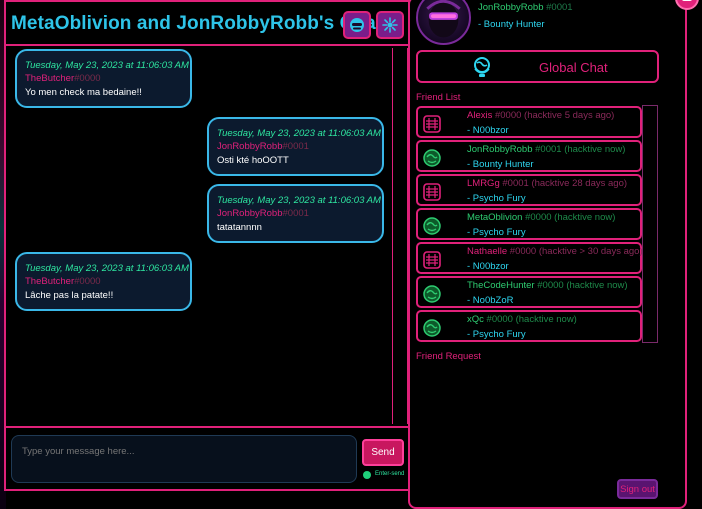  What do you see at coordinates (83, 92) in the screenshot?
I see `message-text: Yo men check ma bedaine!!` at bounding box center [83, 92].